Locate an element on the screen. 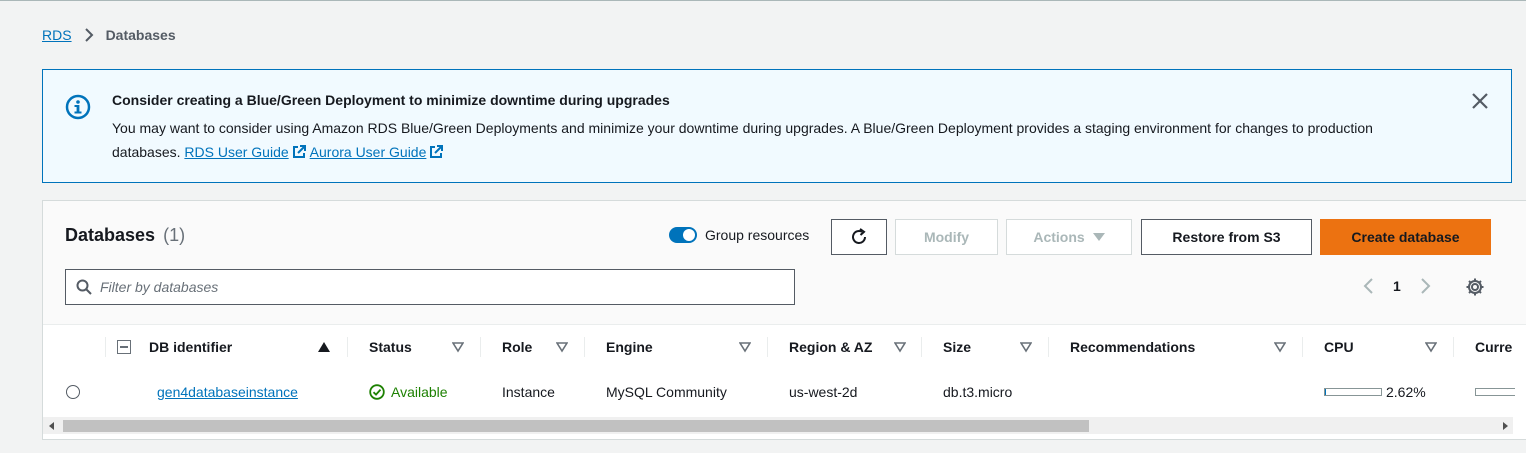 Image resolution: width=1526 pixels, height=453 pixels. gear-icon is located at coordinates (1475, 287).